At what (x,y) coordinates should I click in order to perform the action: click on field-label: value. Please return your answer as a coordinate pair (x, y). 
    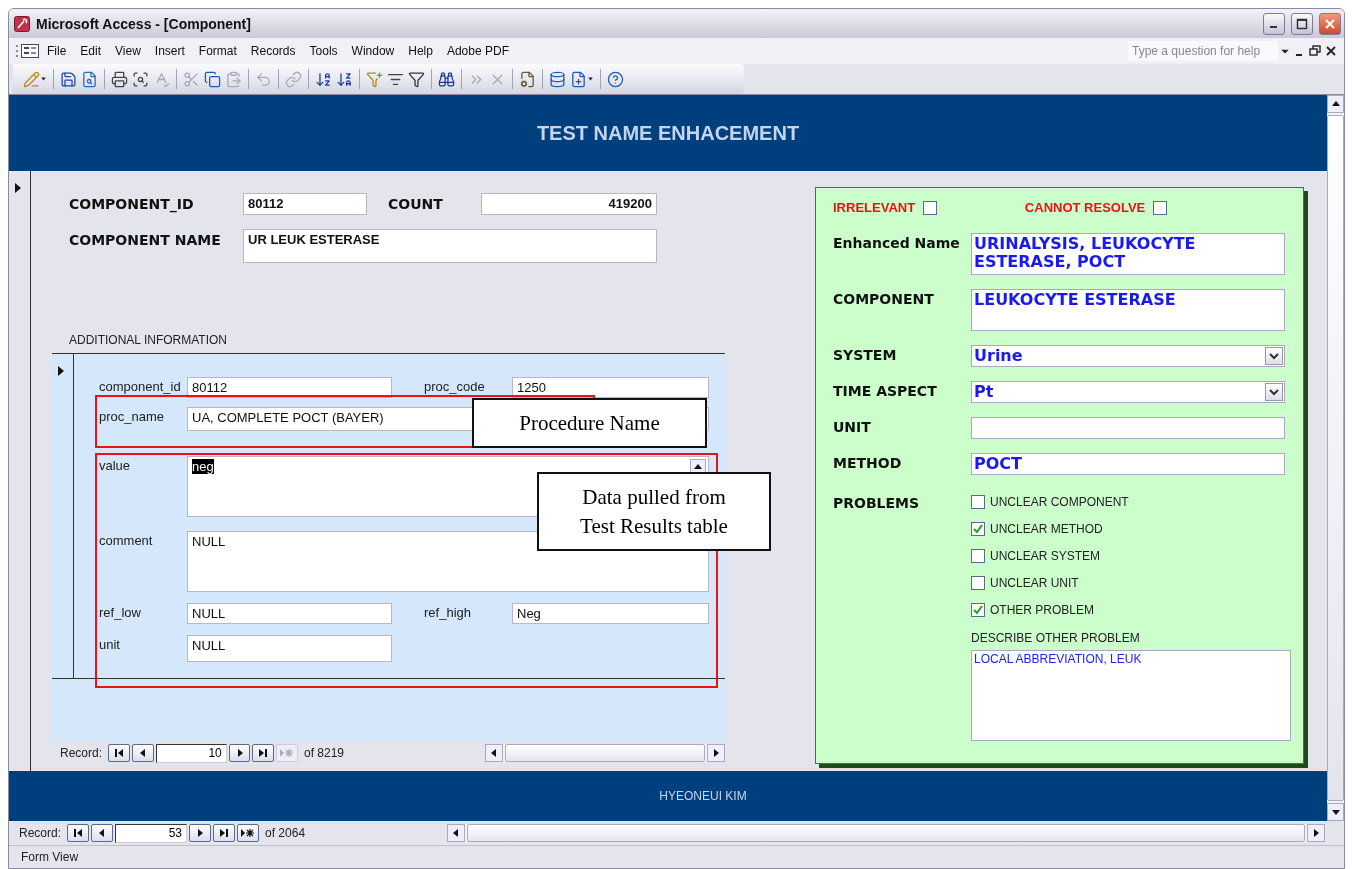
    Looking at the image, I should click on (115, 465).